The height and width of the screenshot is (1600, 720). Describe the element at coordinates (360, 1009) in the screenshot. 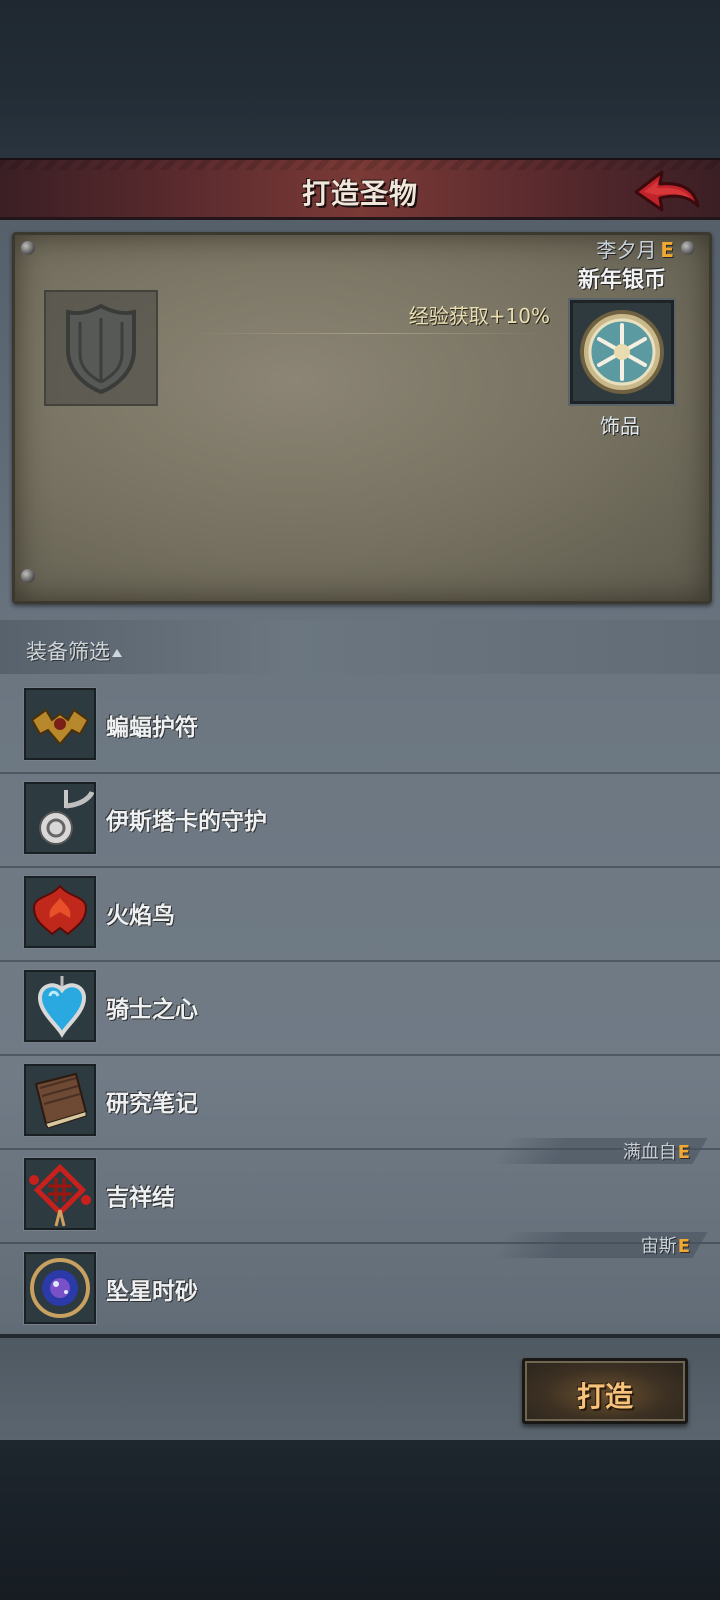

I see `list-item: 骑士之心` at that location.